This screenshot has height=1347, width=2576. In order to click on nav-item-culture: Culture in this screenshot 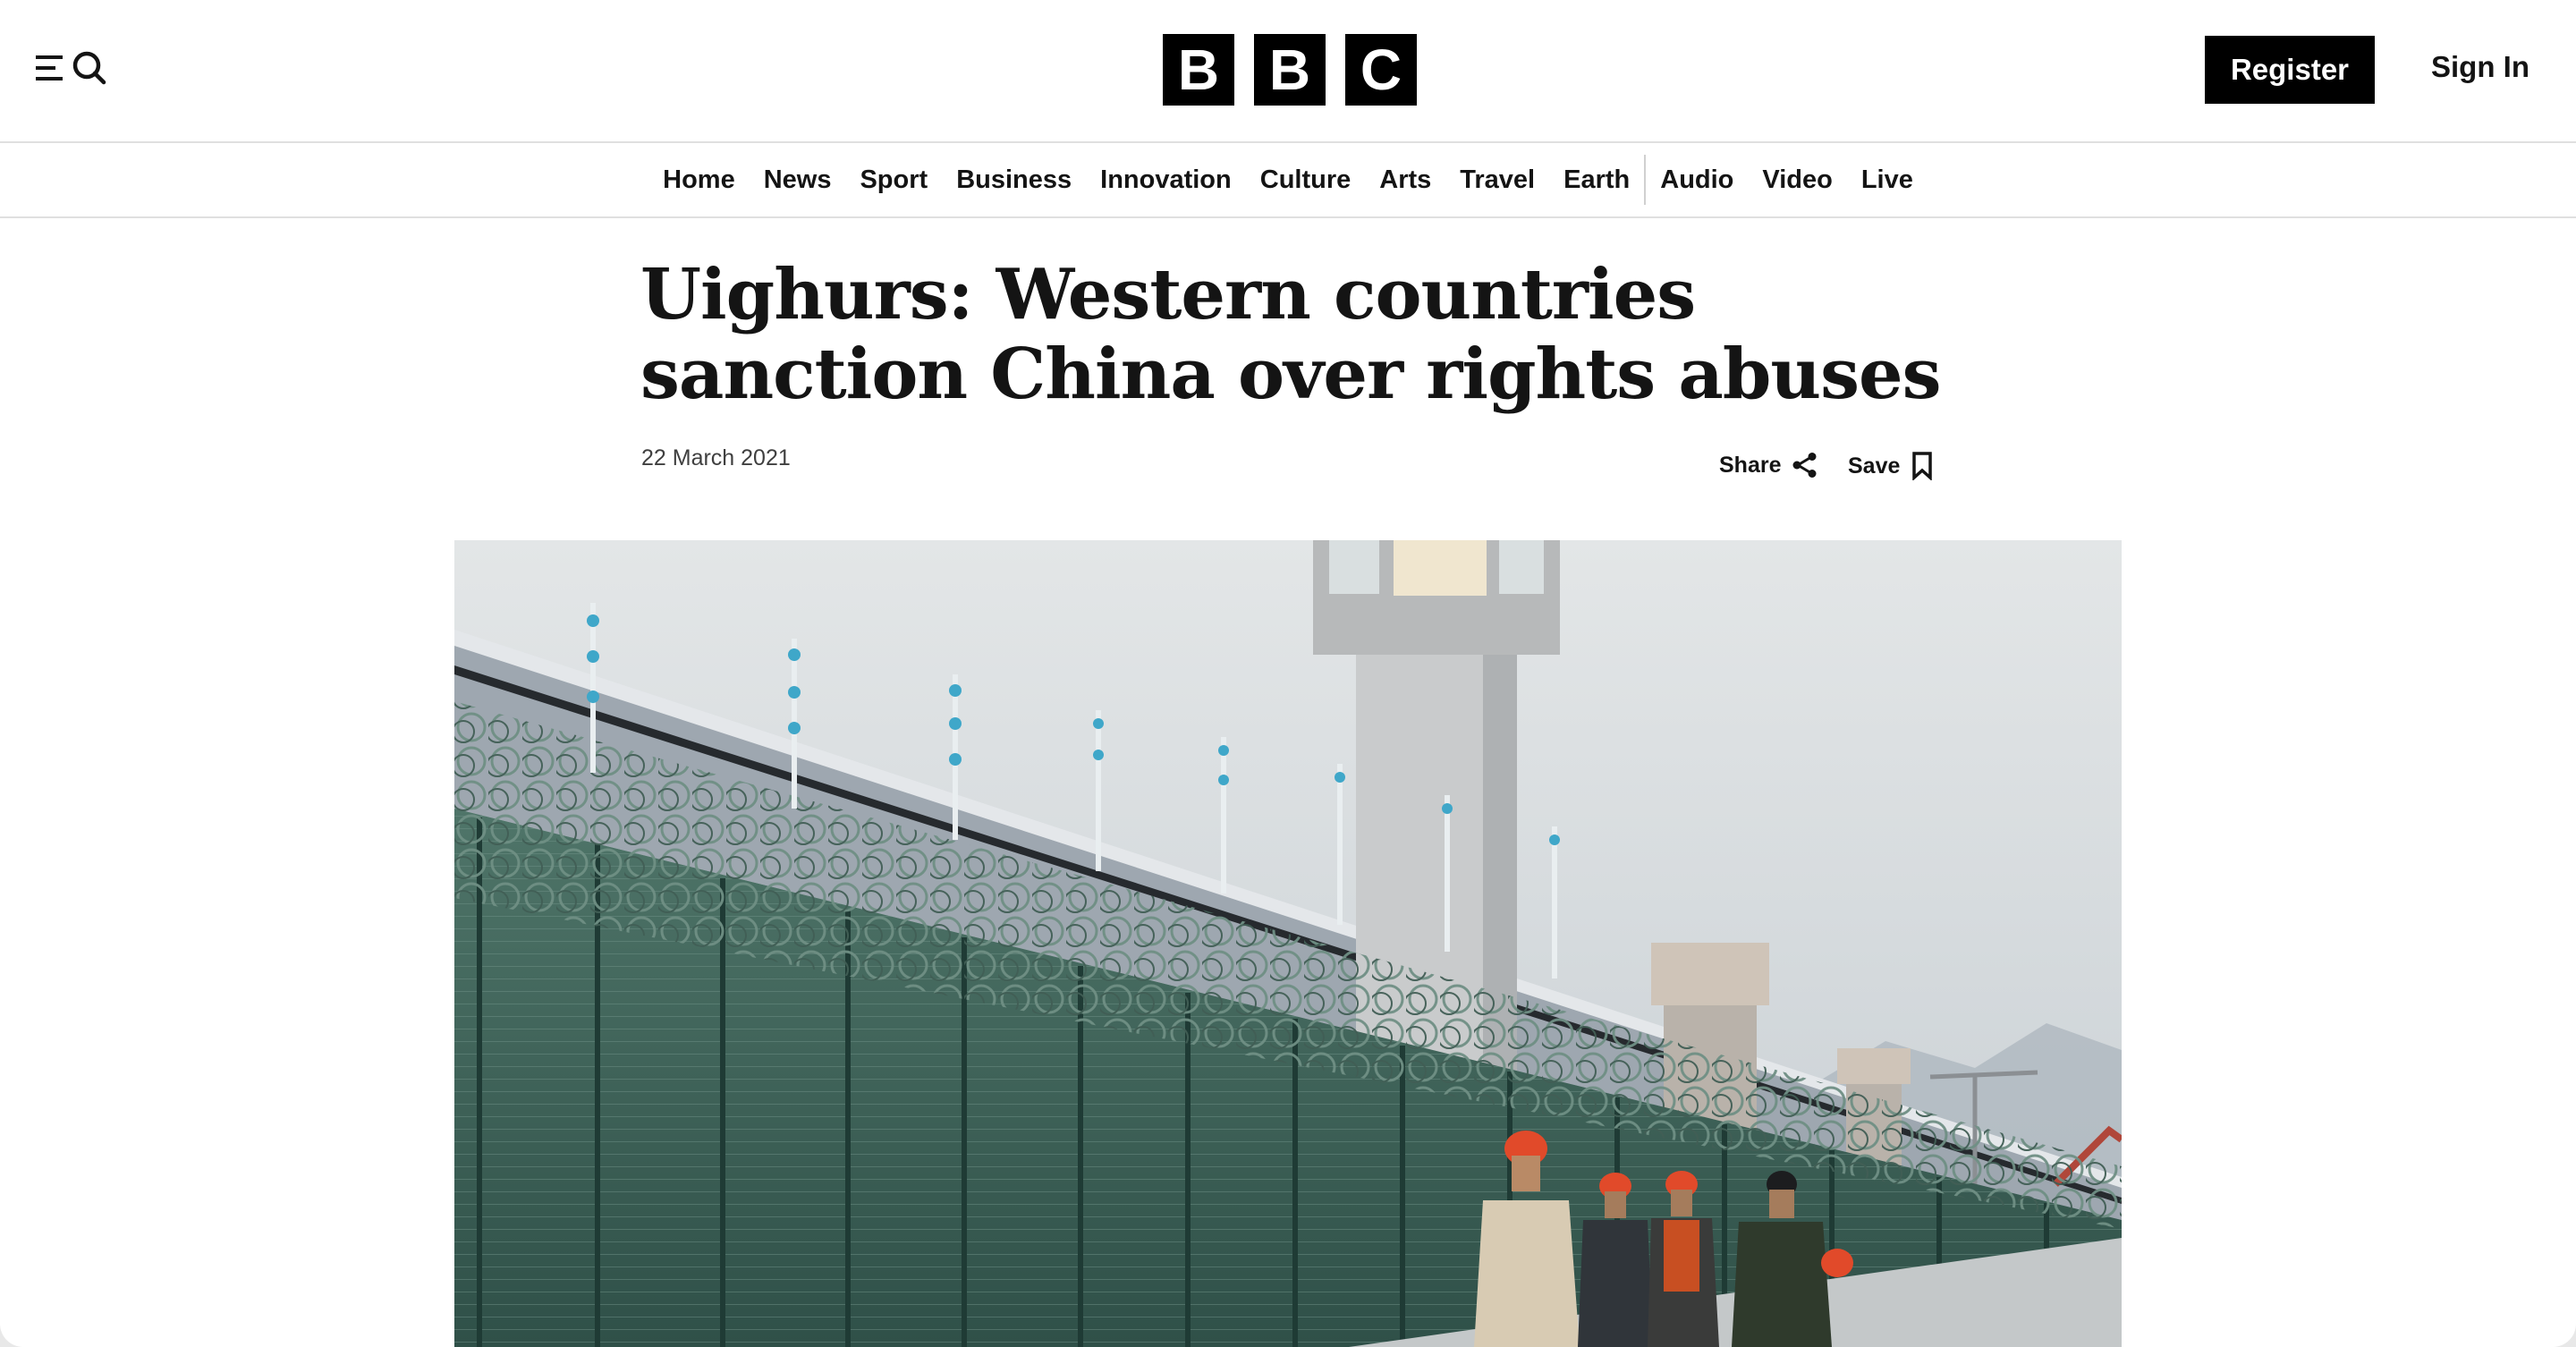, I will do `click(1306, 180)`.